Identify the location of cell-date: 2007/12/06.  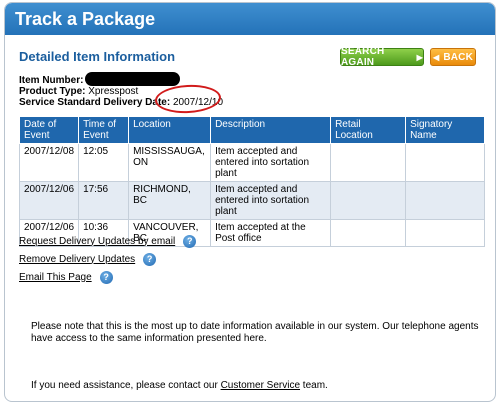
(49, 200).